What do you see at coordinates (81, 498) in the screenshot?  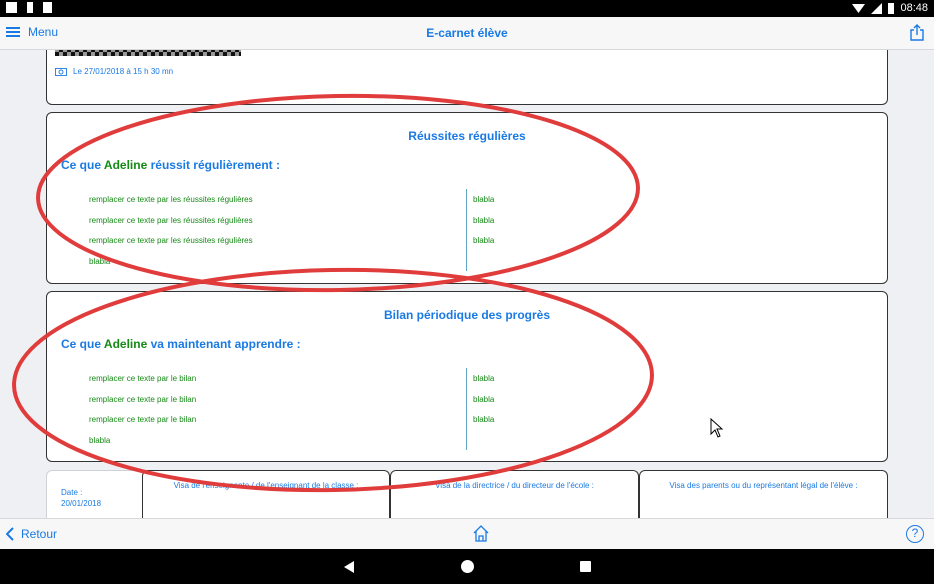 I see `date-field: Date : 20/01/2018` at bounding box center [81, 498].